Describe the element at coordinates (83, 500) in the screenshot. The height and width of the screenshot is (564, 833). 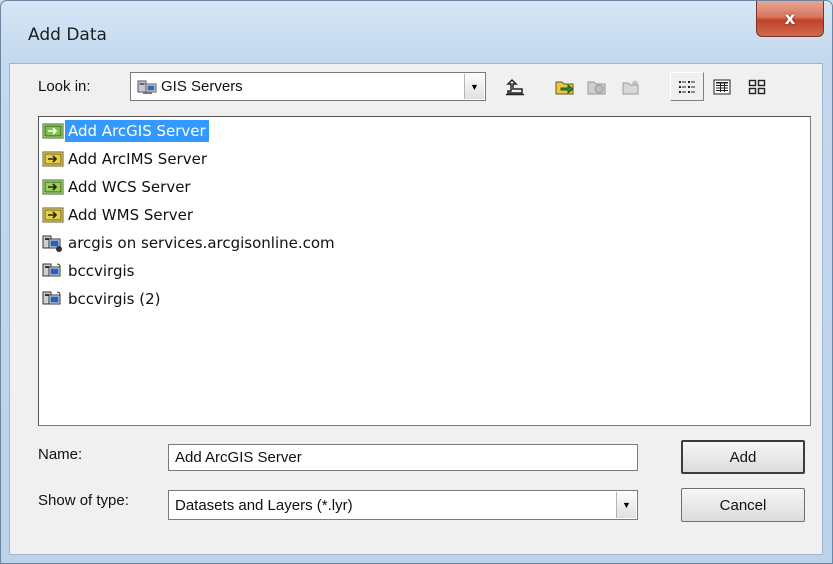
I see `show-of-type-label: Show of type:` at that location.